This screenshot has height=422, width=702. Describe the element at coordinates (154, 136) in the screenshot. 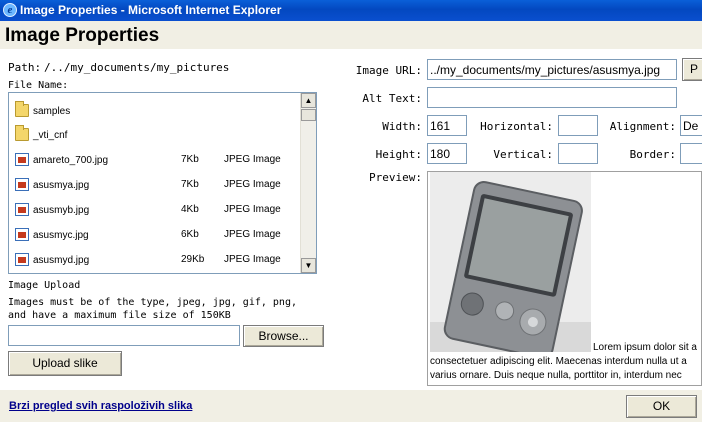

I see `file-list-item: _vti_cnf` at that location.